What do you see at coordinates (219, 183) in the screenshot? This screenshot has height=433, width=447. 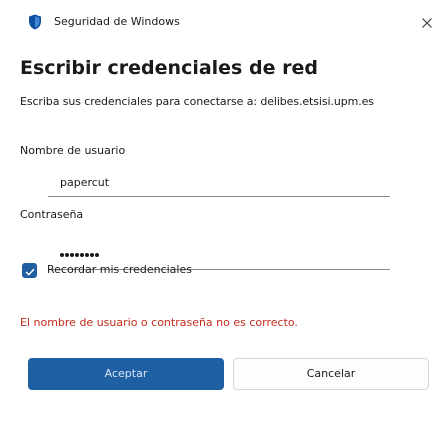 I see `username-field: papercut` at bounding box center [219, 183].